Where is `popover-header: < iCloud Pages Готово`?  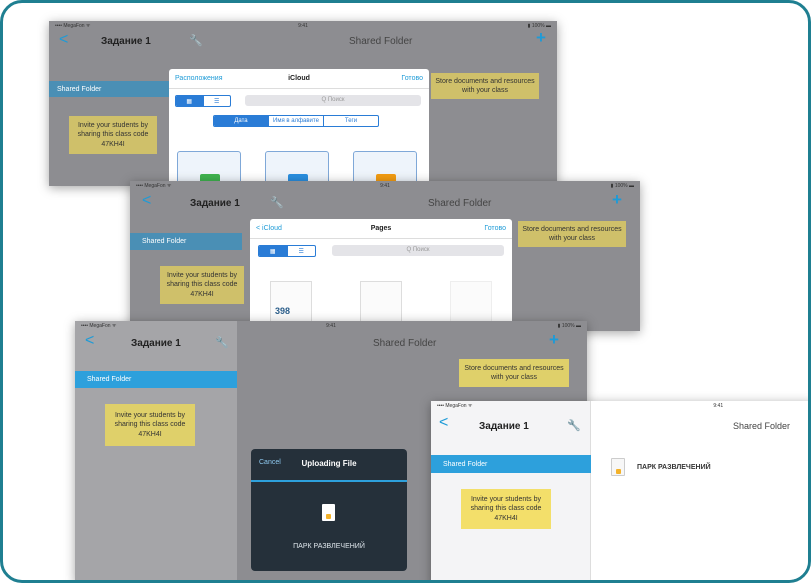 popover-header: < iCloud Pages Готово is located at coordinates (381, 229).